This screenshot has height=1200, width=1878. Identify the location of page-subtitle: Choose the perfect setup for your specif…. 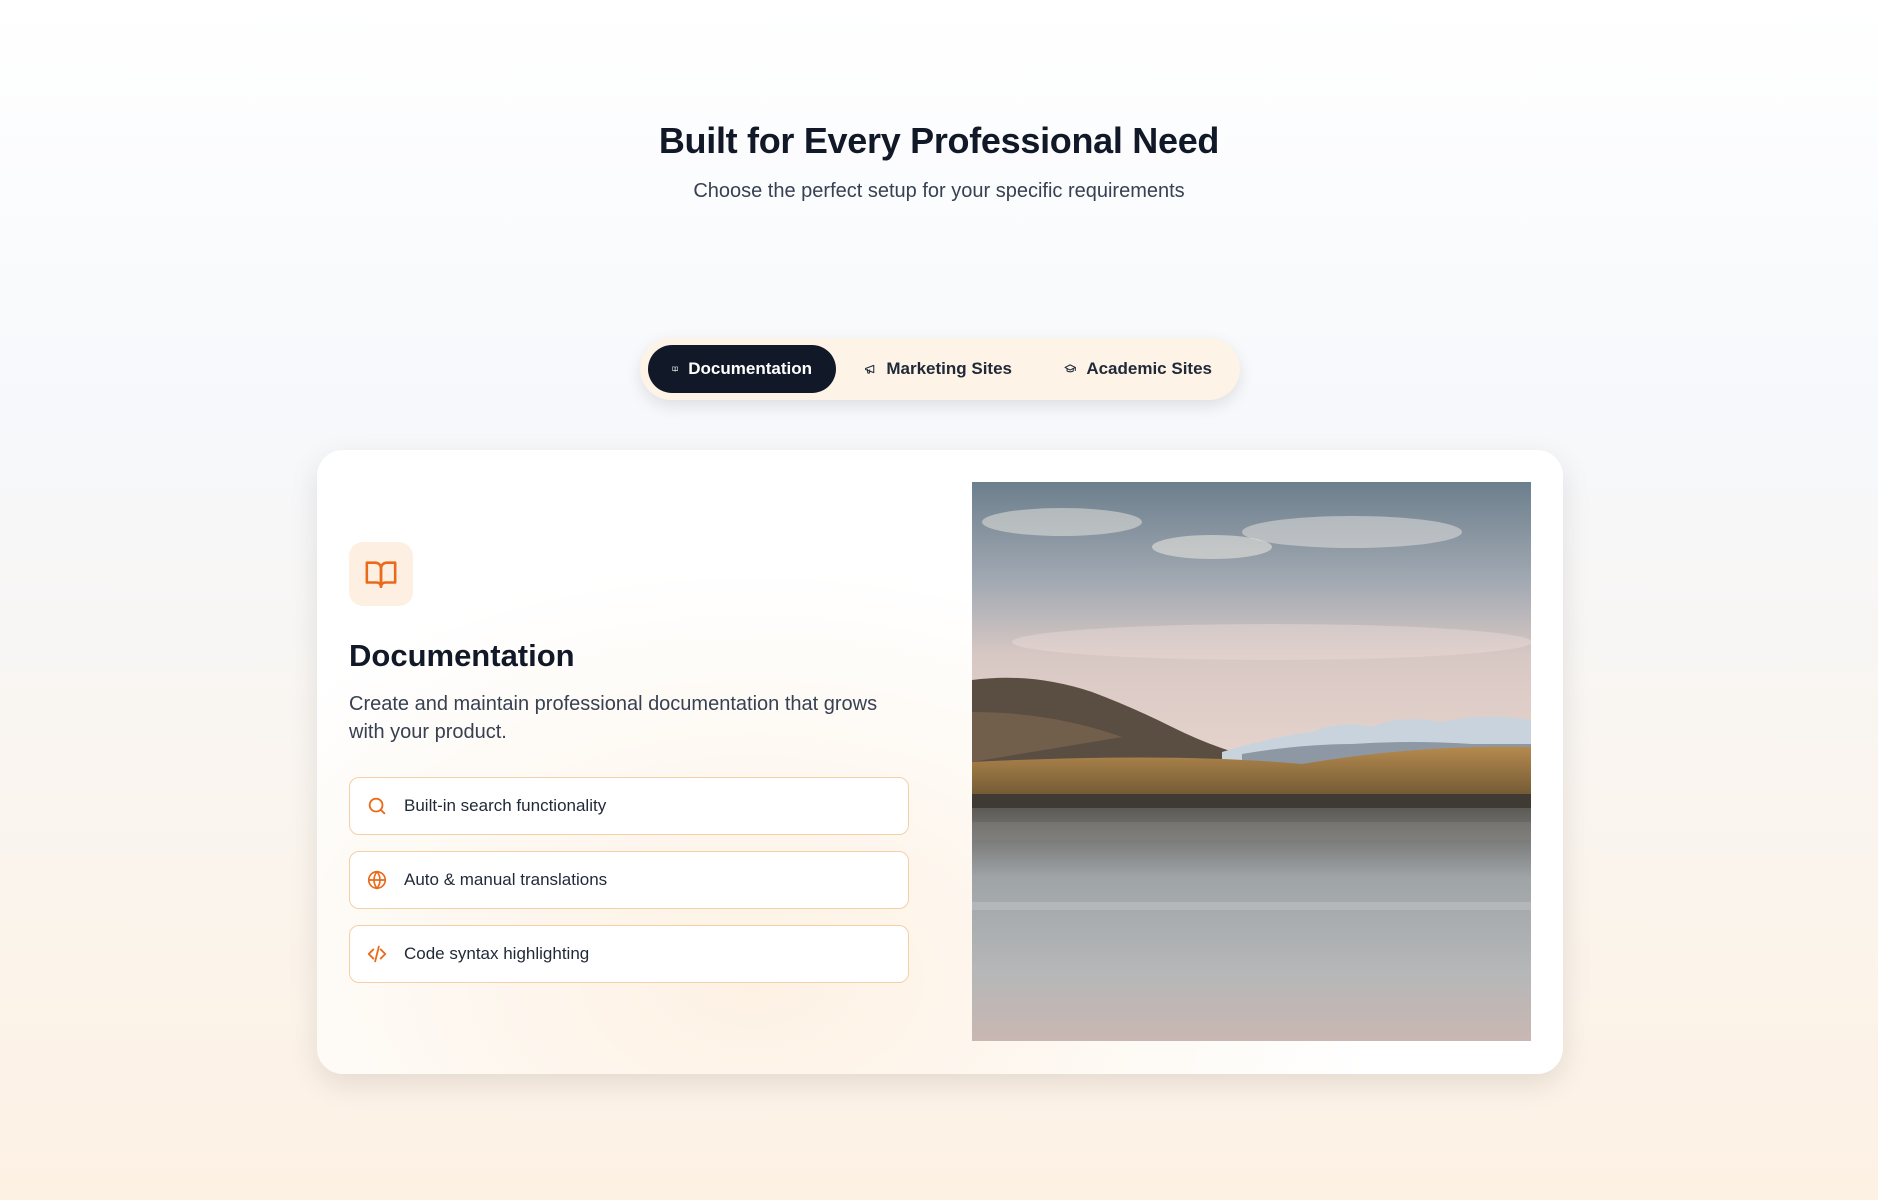
(939, 191).